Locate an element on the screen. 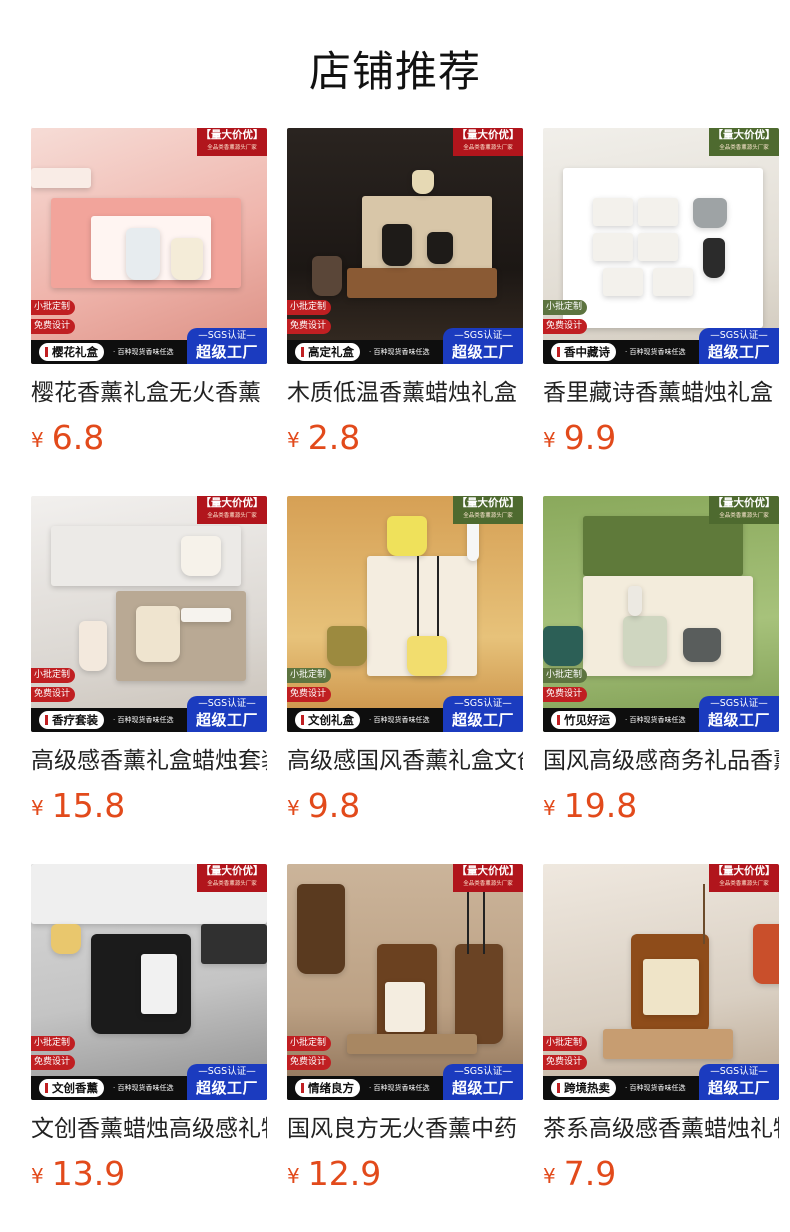 The width and height of the screenshot is (790, 1232). banner-label: 高定礼盒 is located at coordinates (327, 352).